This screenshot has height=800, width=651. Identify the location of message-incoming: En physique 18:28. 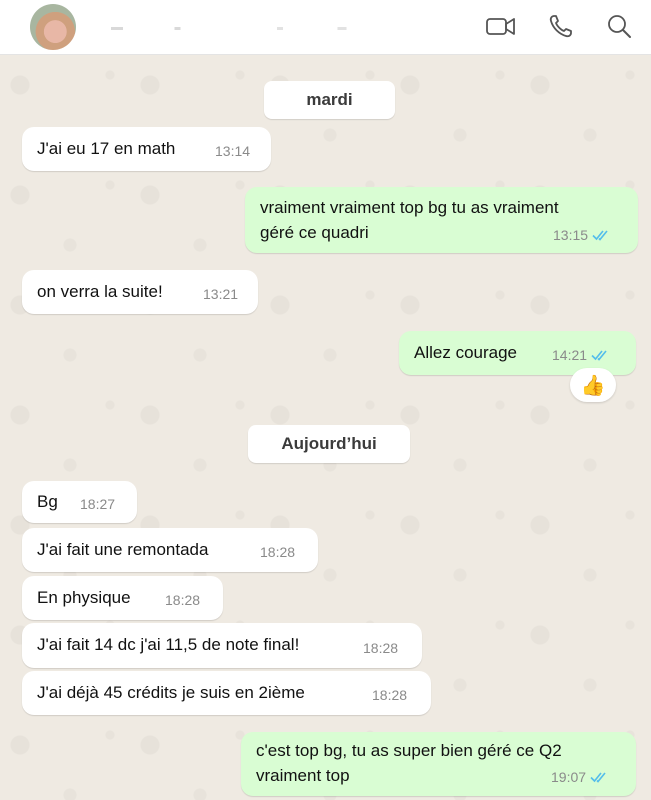
(122, 598).